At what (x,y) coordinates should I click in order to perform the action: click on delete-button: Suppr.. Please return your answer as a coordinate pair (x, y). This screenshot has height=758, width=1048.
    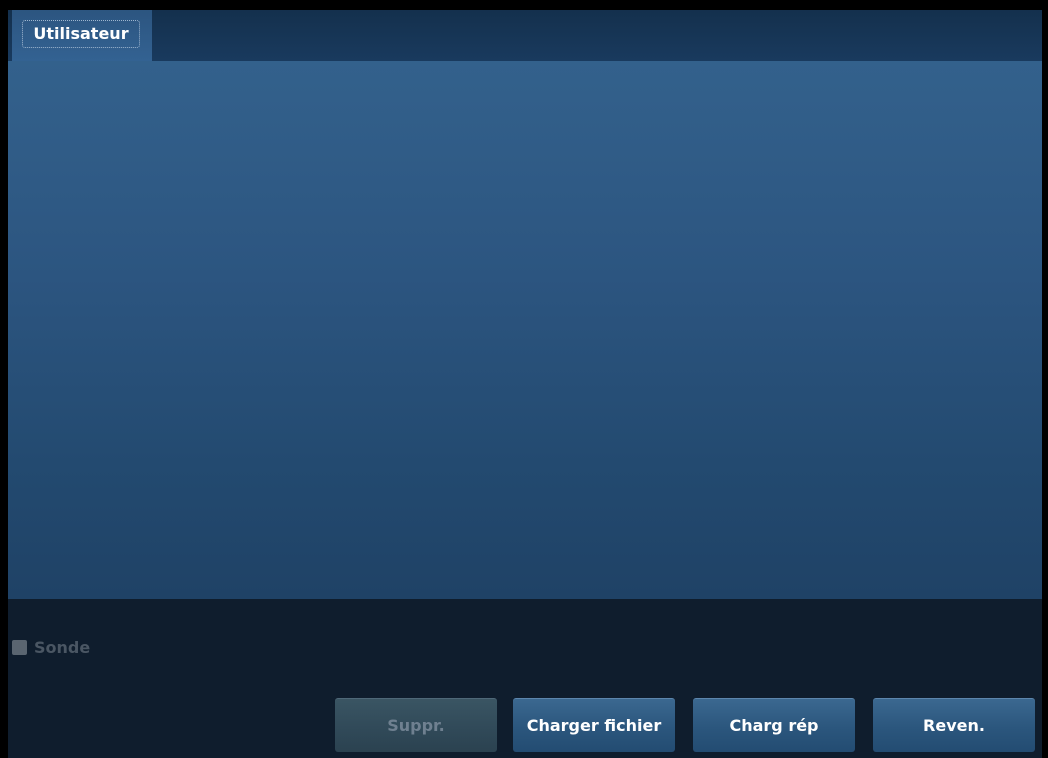
    Looking at the image, I should click on (416, 725).